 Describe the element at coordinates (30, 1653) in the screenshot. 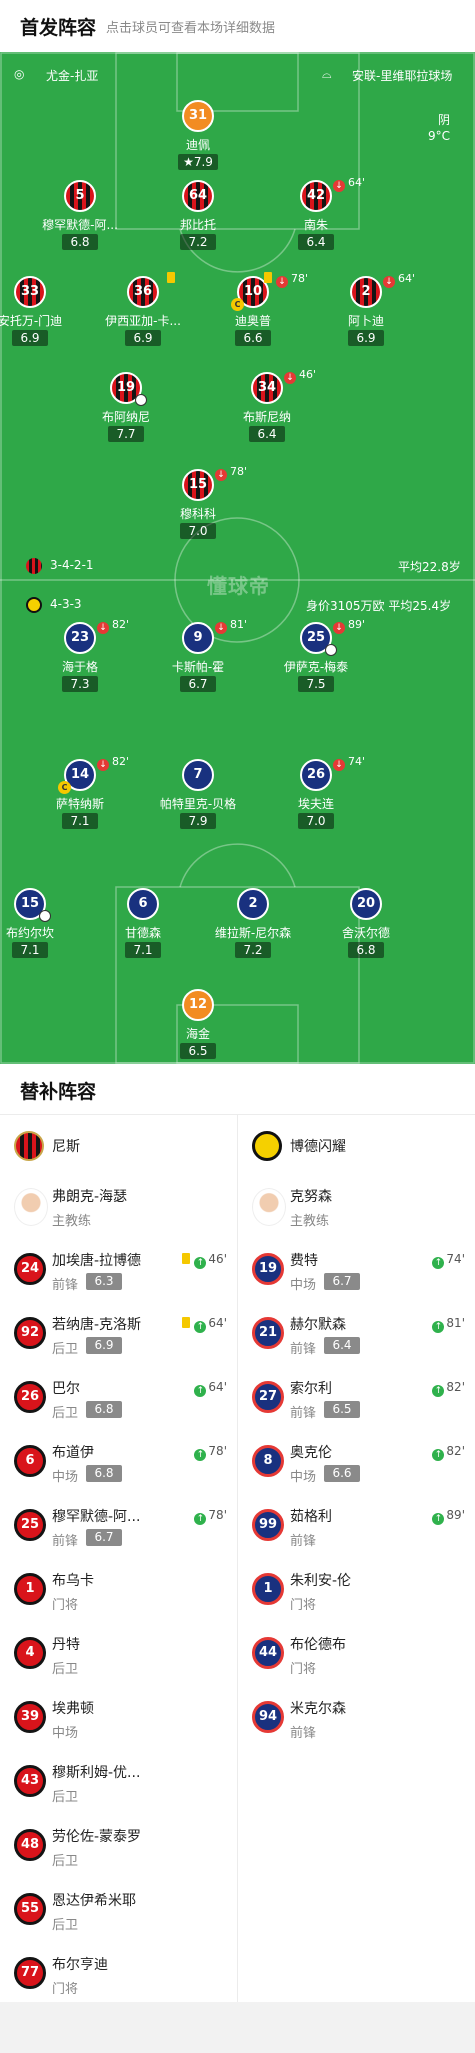

I see `jersey-number: 4` at that location.